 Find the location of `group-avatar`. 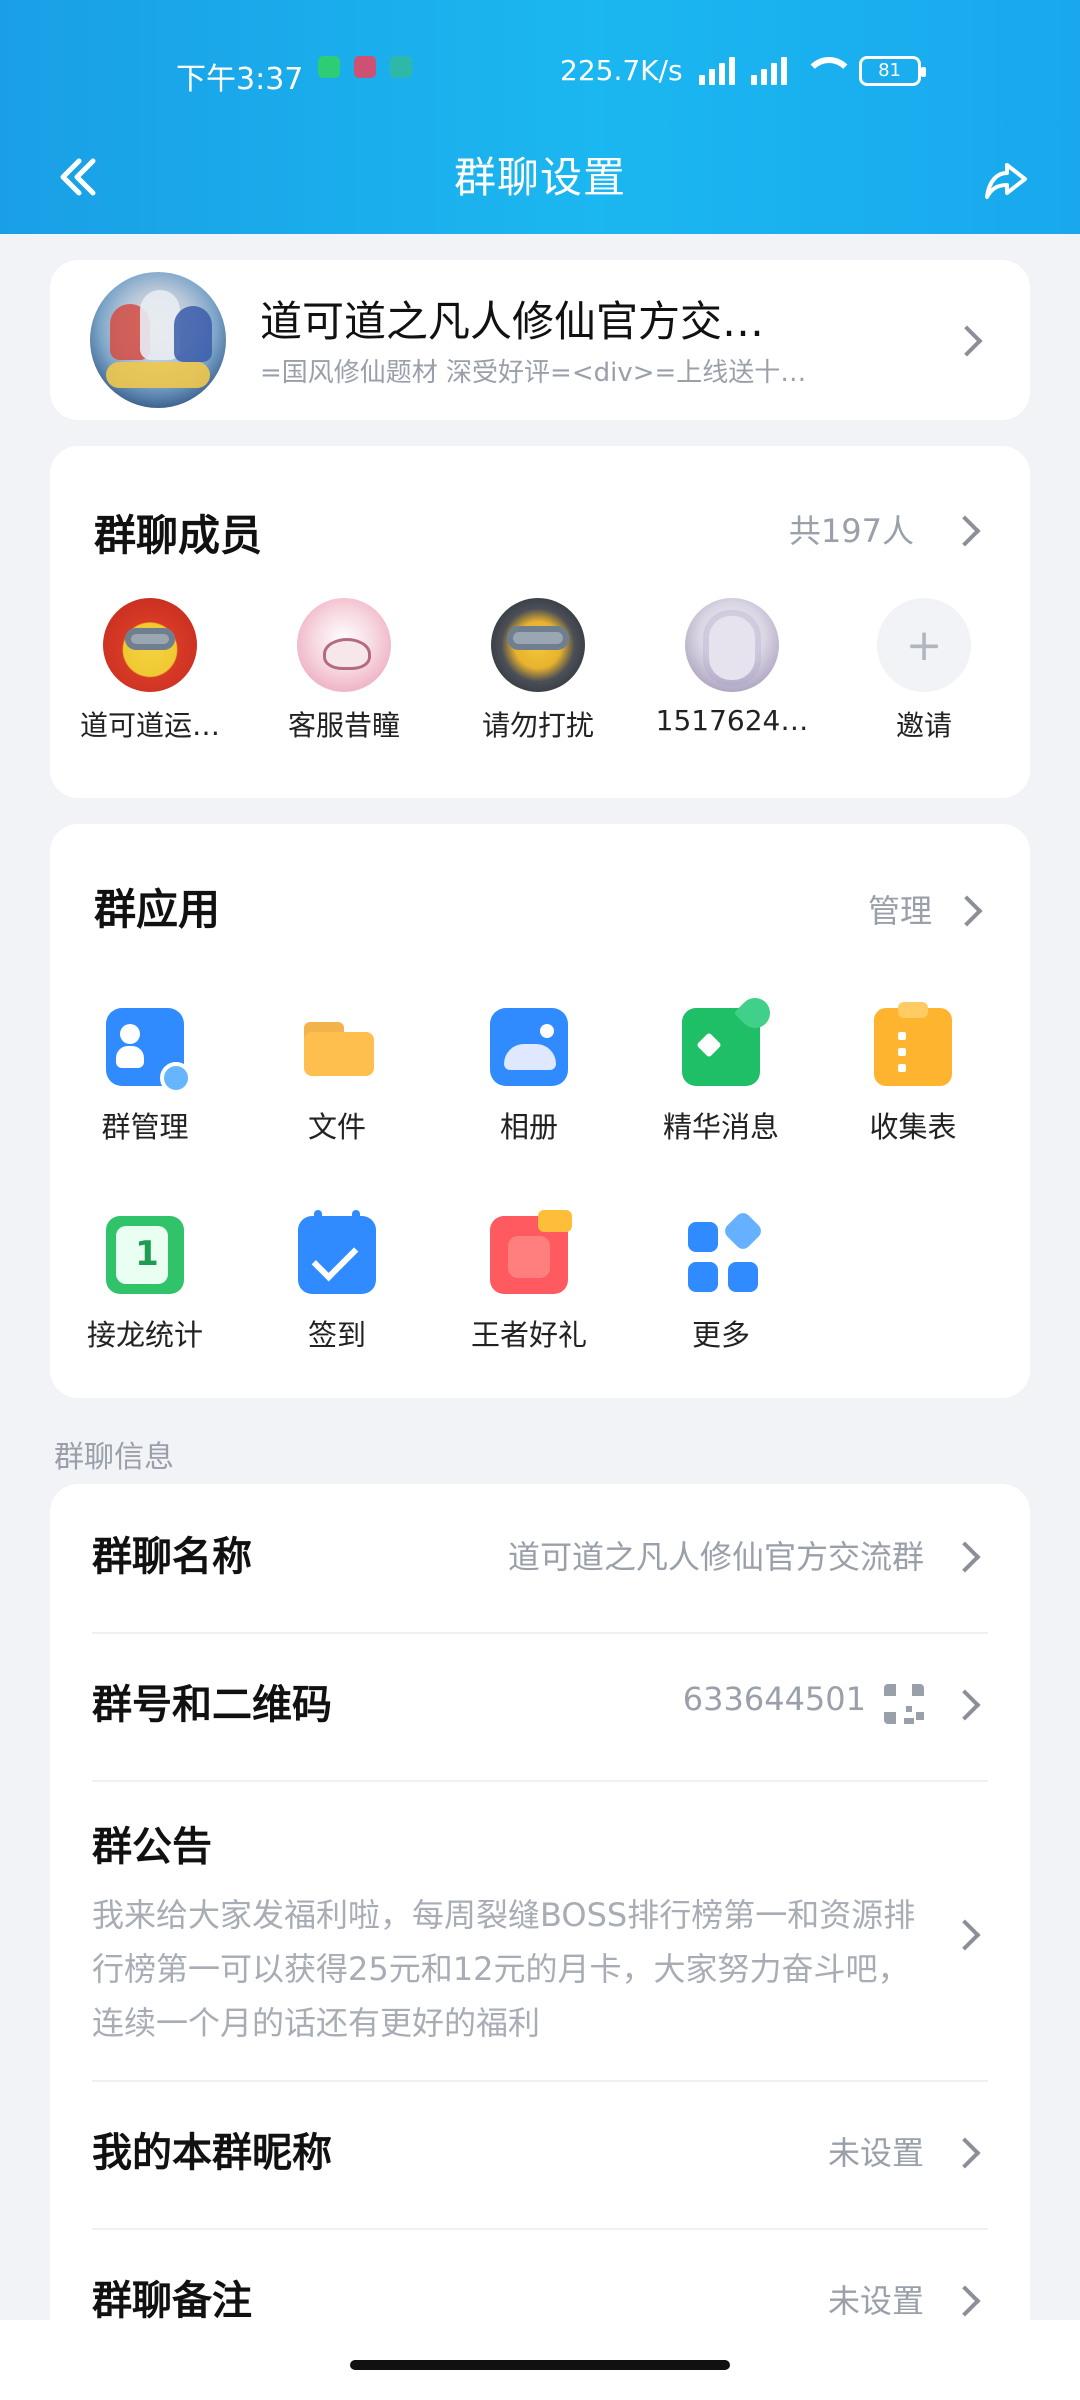

group-avatar is located at coordinates (158, 340).